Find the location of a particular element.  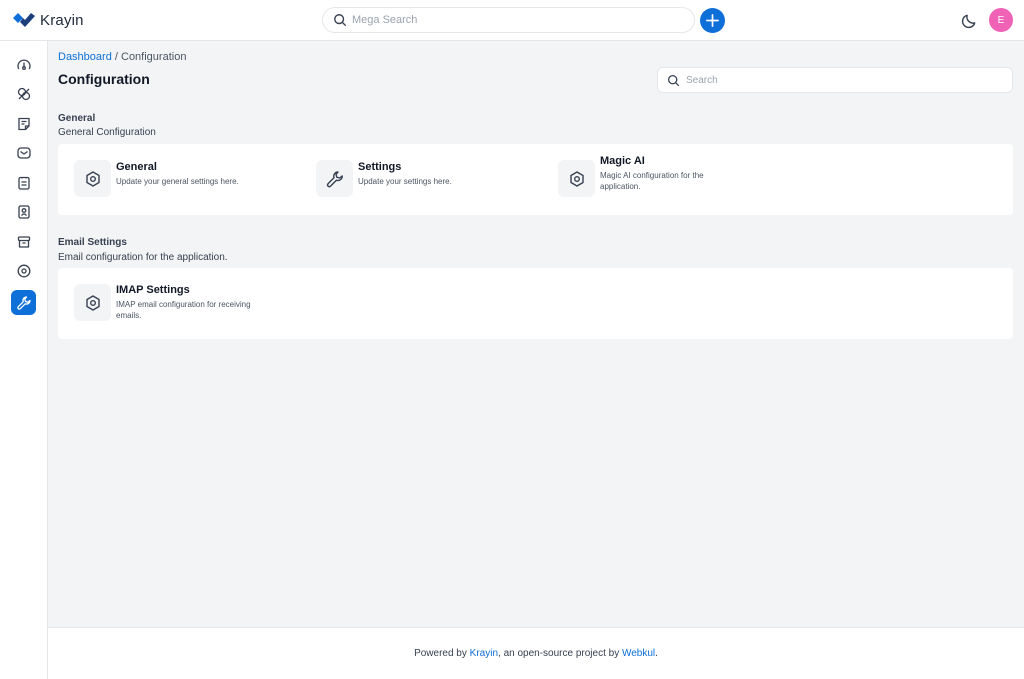

top-header: Krayin E is located at coordinates (512, 20).